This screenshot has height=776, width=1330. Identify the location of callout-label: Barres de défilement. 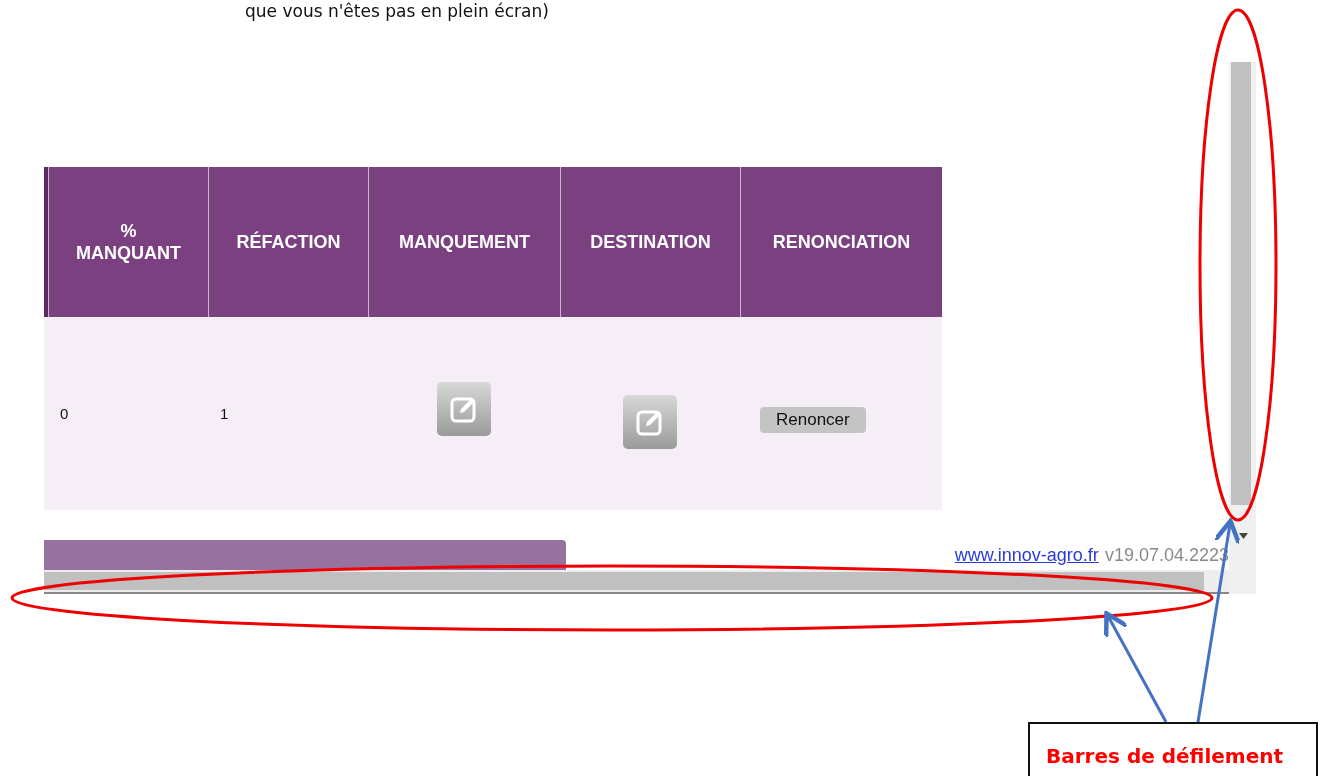
(1173, 749).